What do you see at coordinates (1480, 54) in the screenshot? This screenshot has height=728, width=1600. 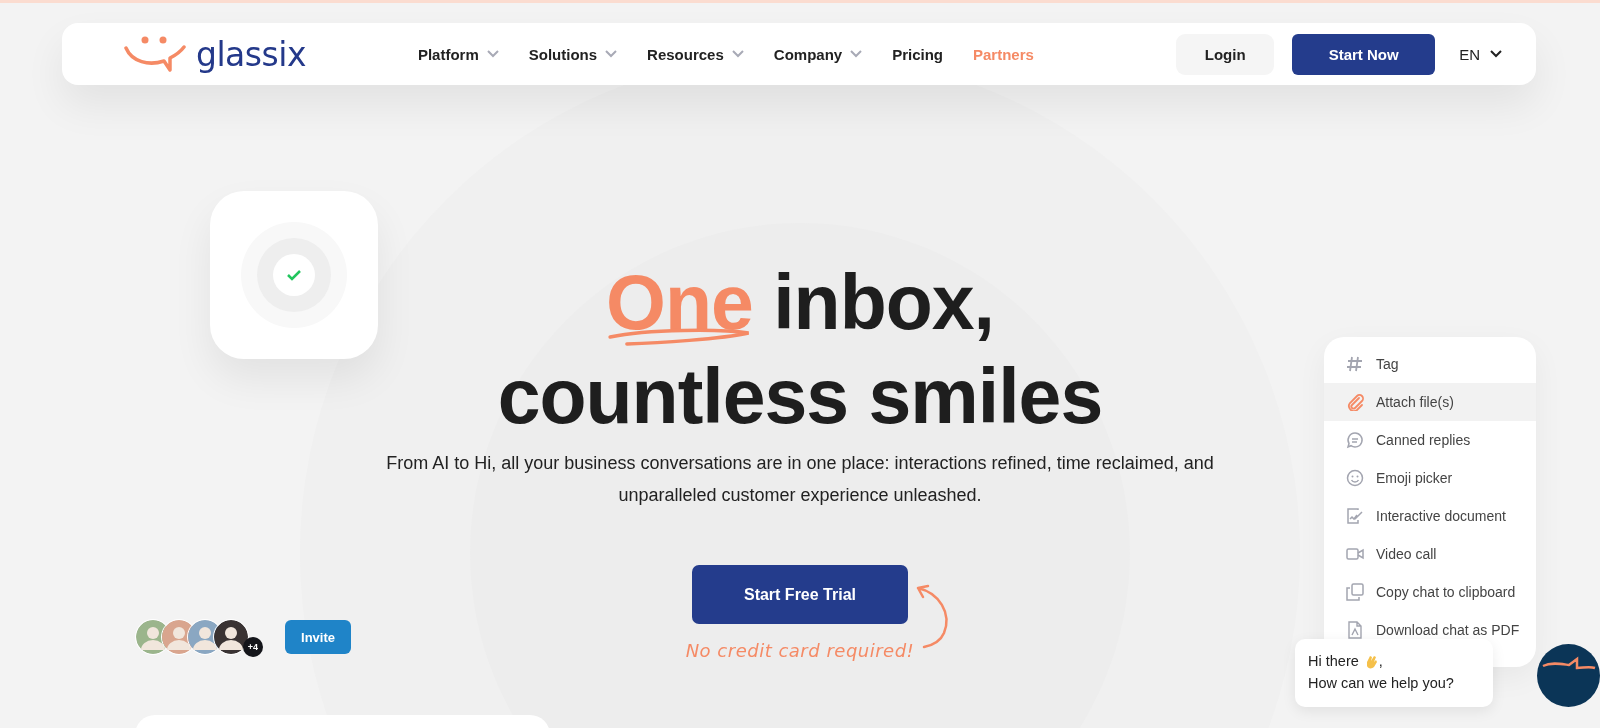 I see `language-selector: EN` at bounding box center [1480, 54].